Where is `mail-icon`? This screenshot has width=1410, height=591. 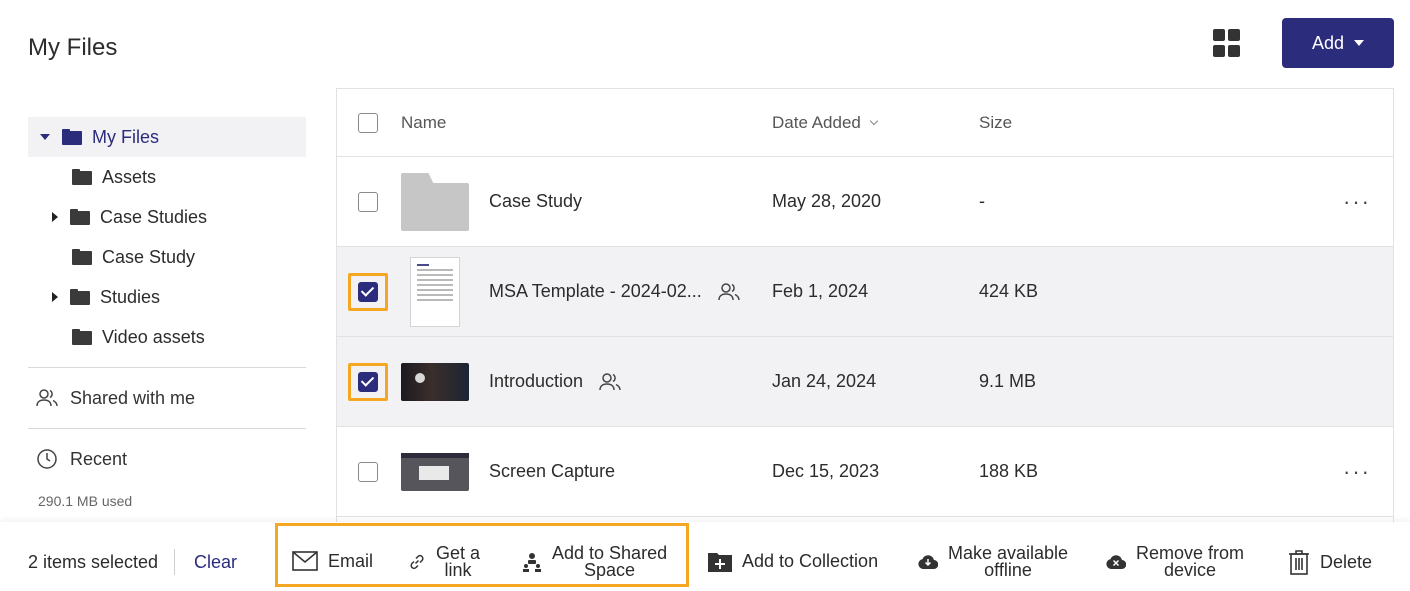 mail-icon is located at coordinates (305, 561).